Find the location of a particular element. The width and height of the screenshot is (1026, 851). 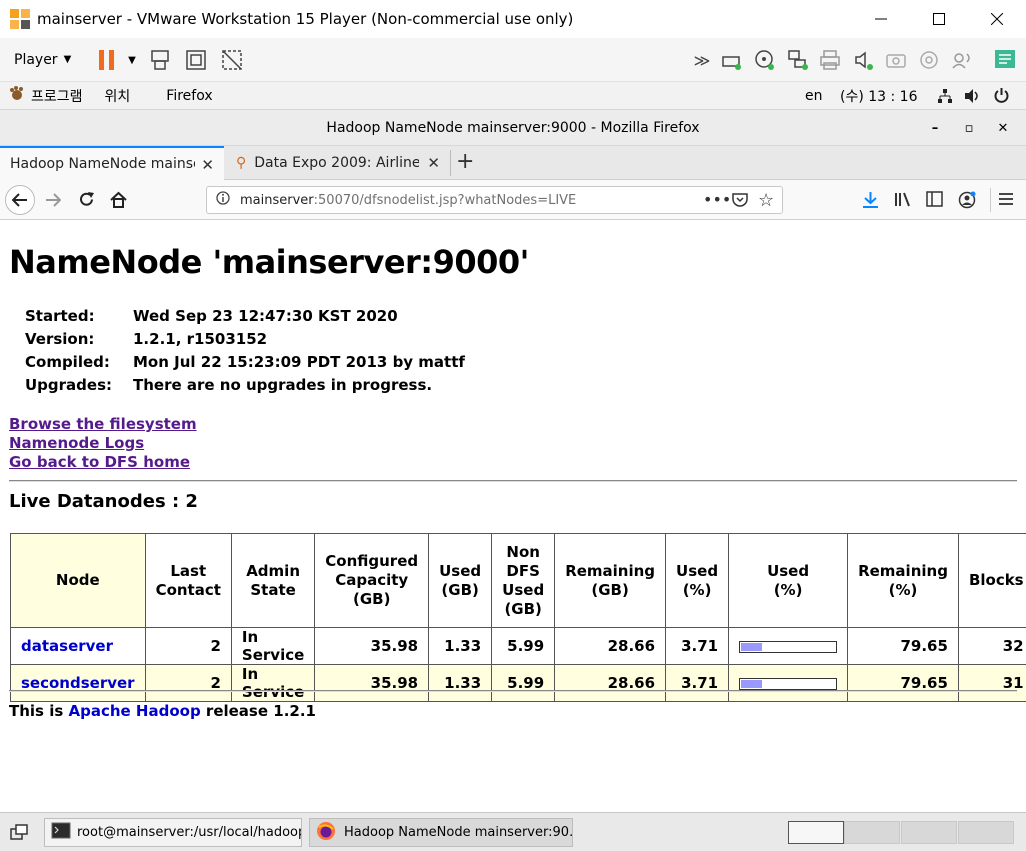

pause-button is located at coordinates (107, 60).